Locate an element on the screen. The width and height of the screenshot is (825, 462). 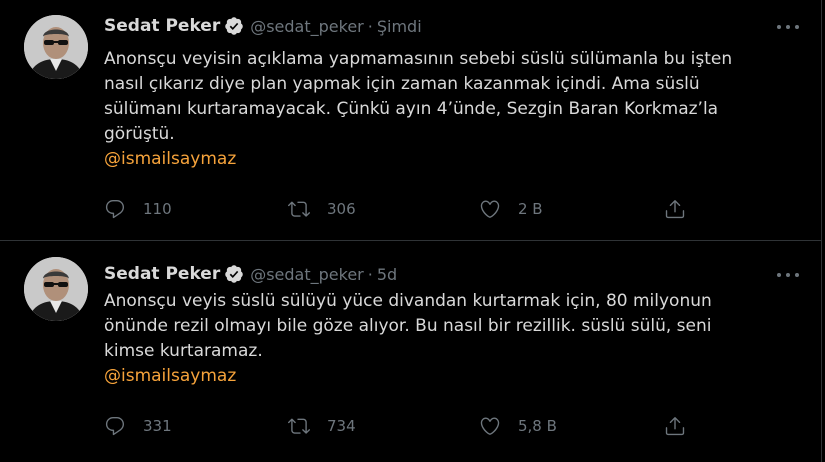
tweet-header: Sedat Peker @sedat_peker · Şimdi is located at coordinates (263, 26).